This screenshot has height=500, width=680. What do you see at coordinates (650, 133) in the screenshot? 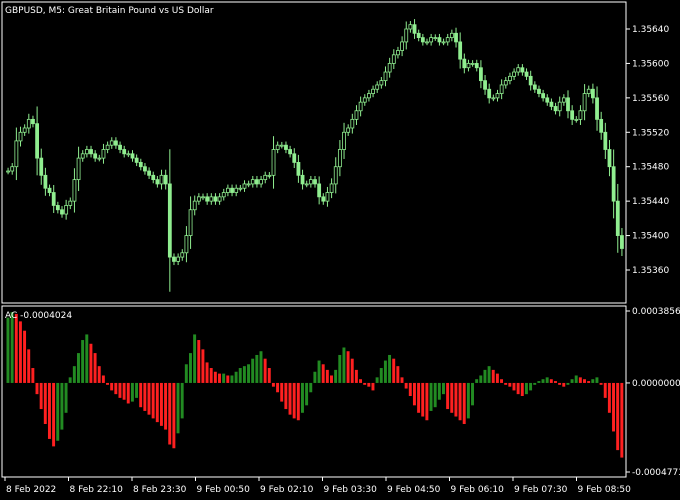
I see `price-tick-label: 1.35520` at bounding box center [650, 133].